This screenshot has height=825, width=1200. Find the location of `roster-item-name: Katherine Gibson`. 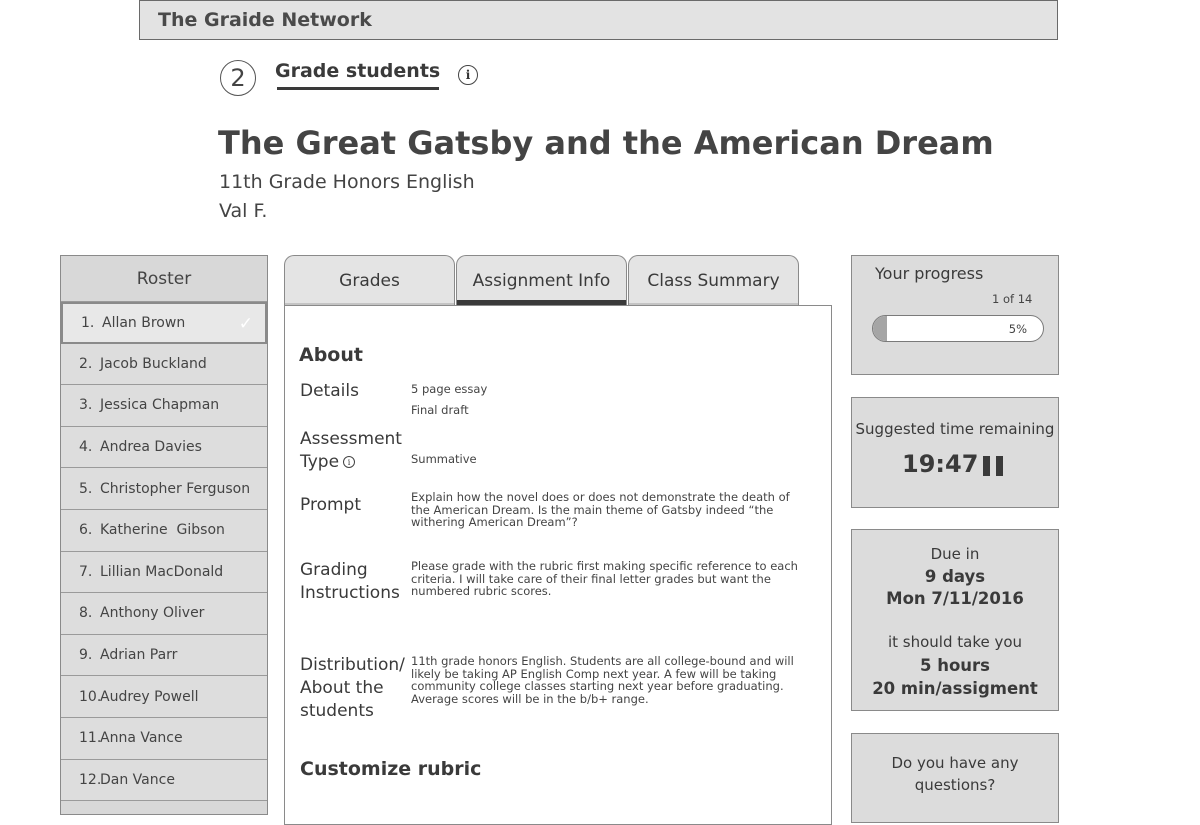

roster-item-name: Katherine Gibson is located at coordinates (162, 530).